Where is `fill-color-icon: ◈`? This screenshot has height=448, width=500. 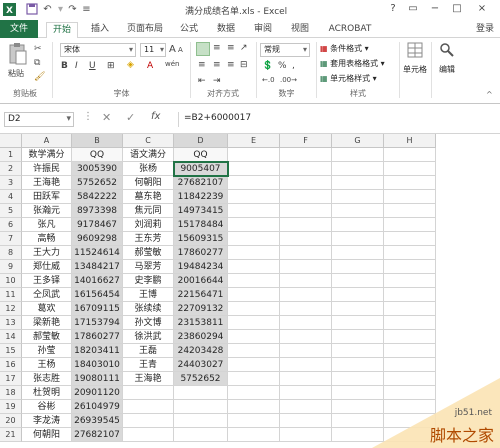 fill-color-icon: ◈ is located at coordinates (130, 65).